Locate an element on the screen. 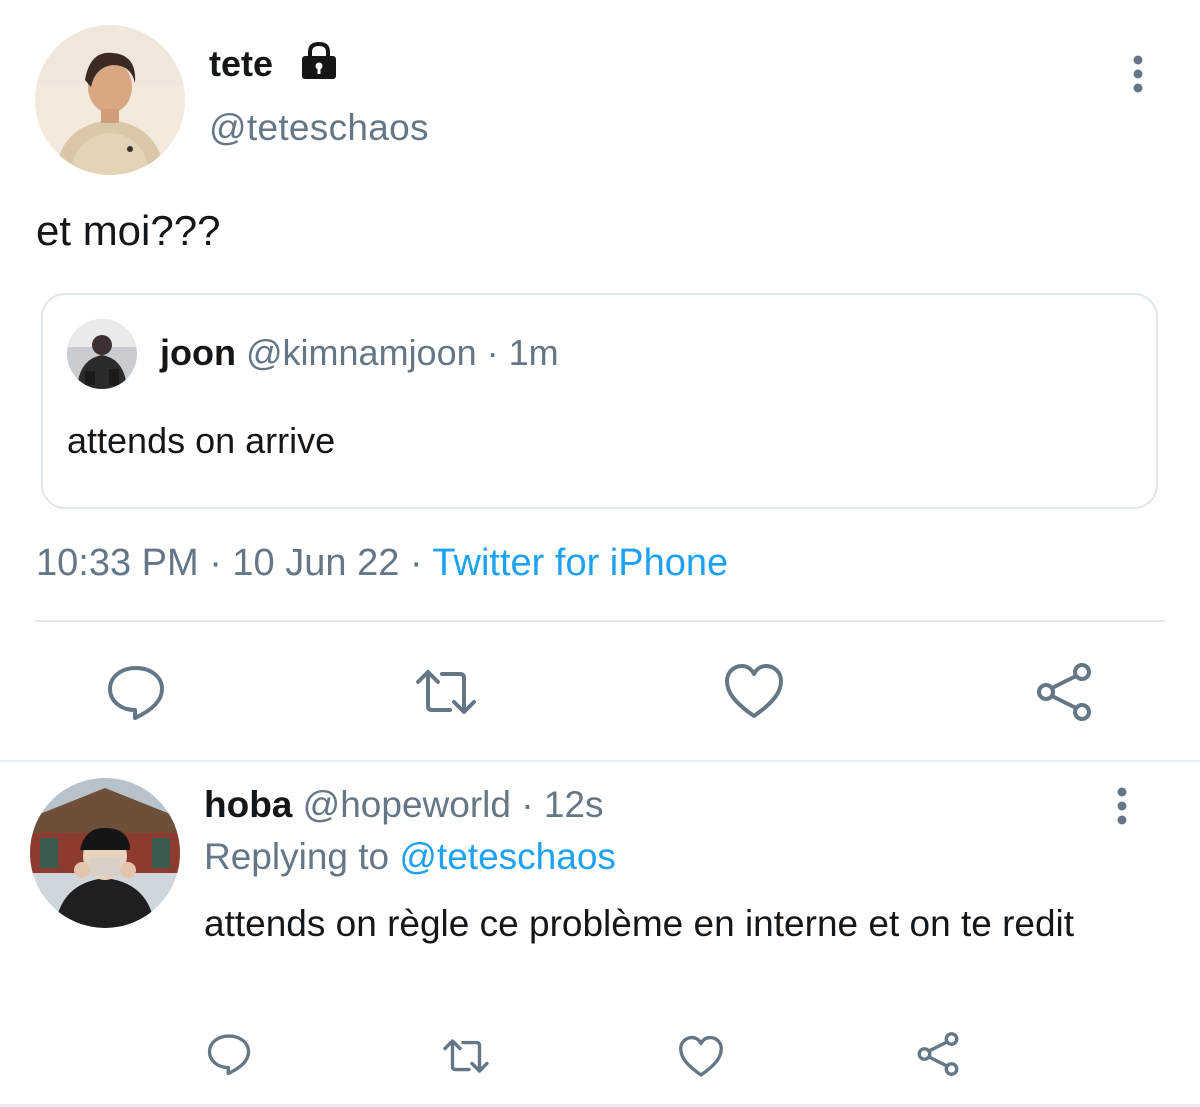 This screenshot has width=1200, height=1107. replying-to: Replying to @teteschaos is located at coordinates (410, 857).